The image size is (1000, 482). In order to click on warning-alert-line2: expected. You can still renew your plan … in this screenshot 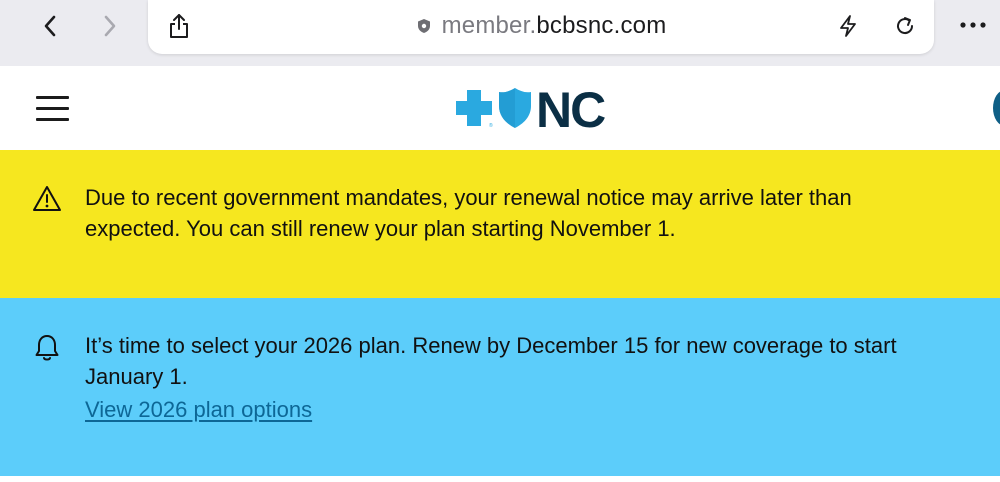, I will do `click(380, 228)`.